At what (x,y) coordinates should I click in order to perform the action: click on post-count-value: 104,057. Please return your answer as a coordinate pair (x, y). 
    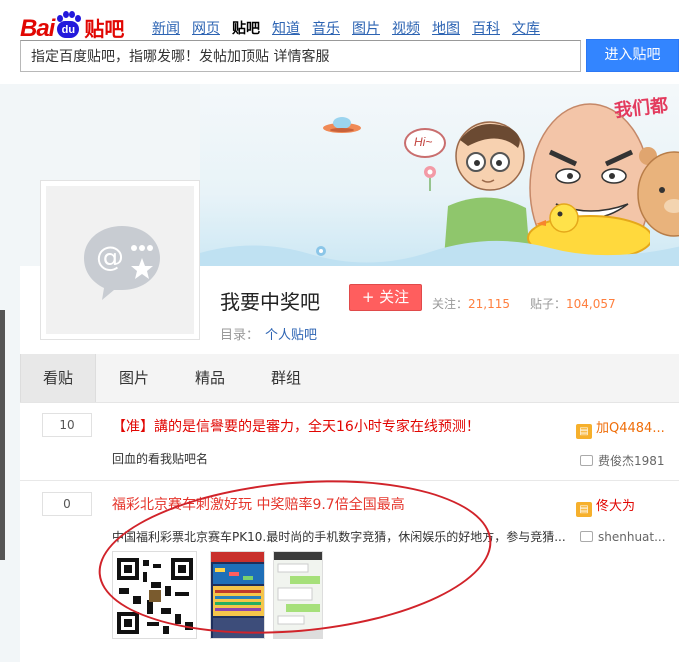
    Looking at the image, I should click on (591, 304).